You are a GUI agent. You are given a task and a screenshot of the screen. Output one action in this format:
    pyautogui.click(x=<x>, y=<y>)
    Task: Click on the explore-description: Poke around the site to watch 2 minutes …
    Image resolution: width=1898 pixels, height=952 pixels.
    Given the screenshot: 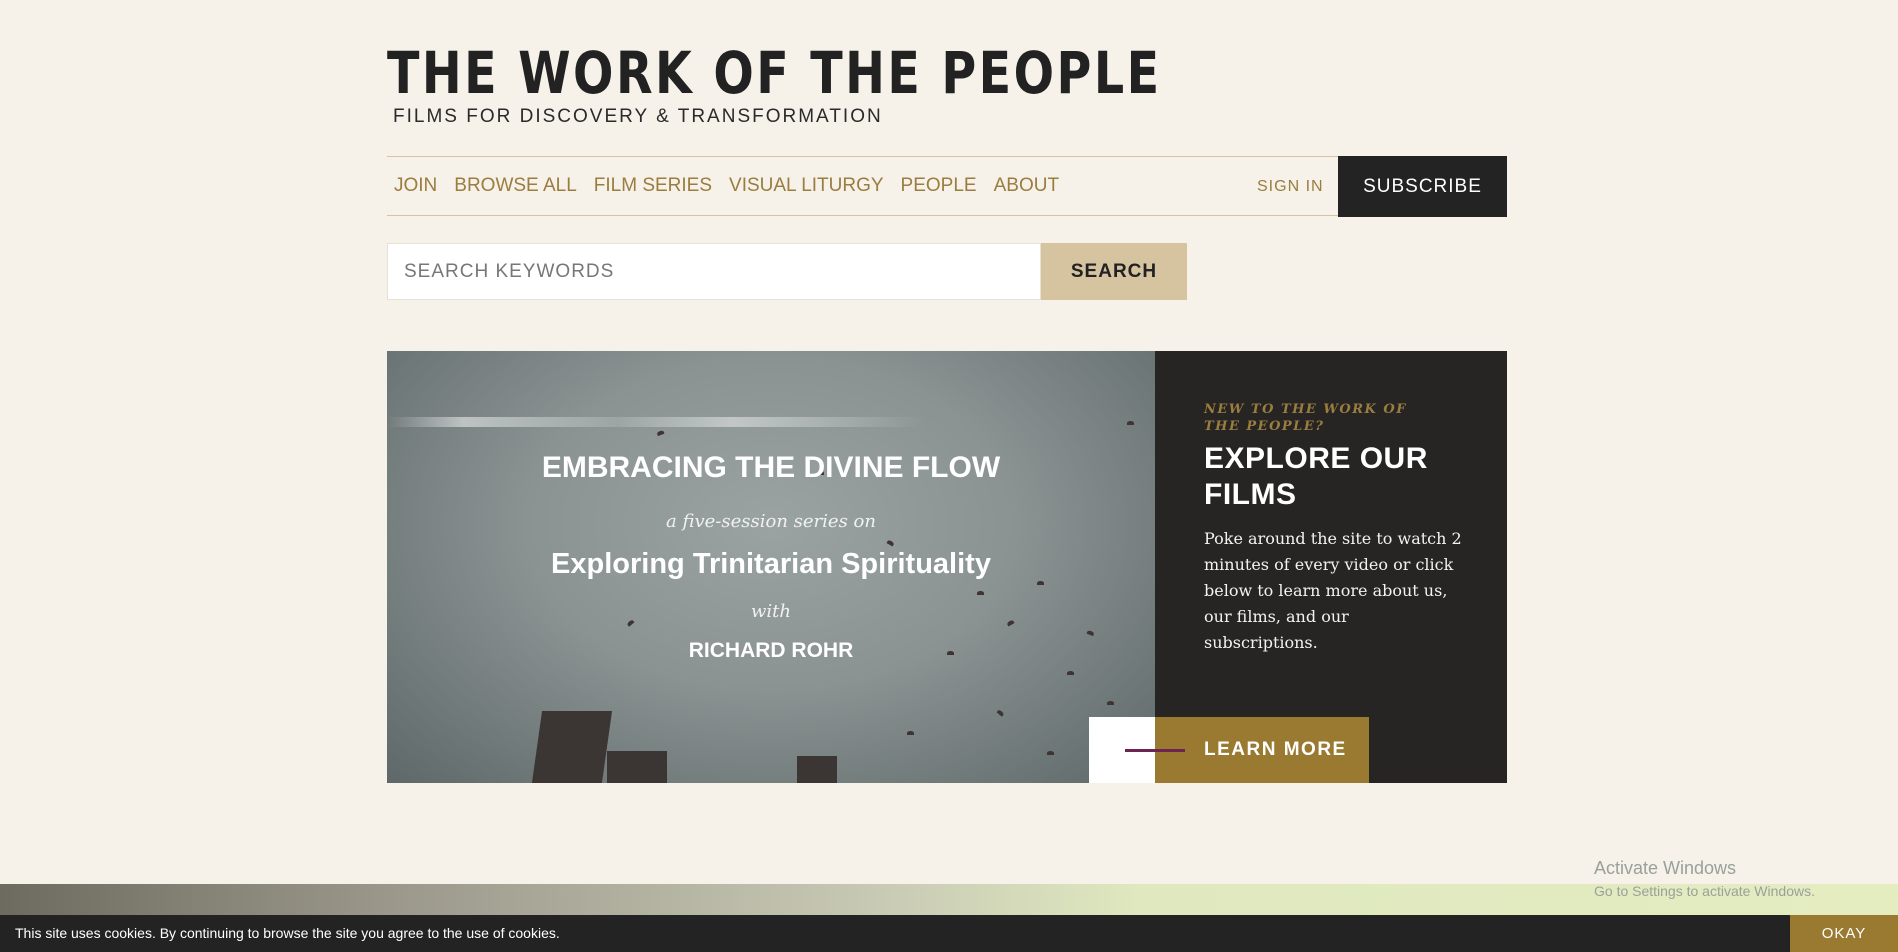 What is the action you would take?
    pyautogui.click(x=1333, y=590)
    